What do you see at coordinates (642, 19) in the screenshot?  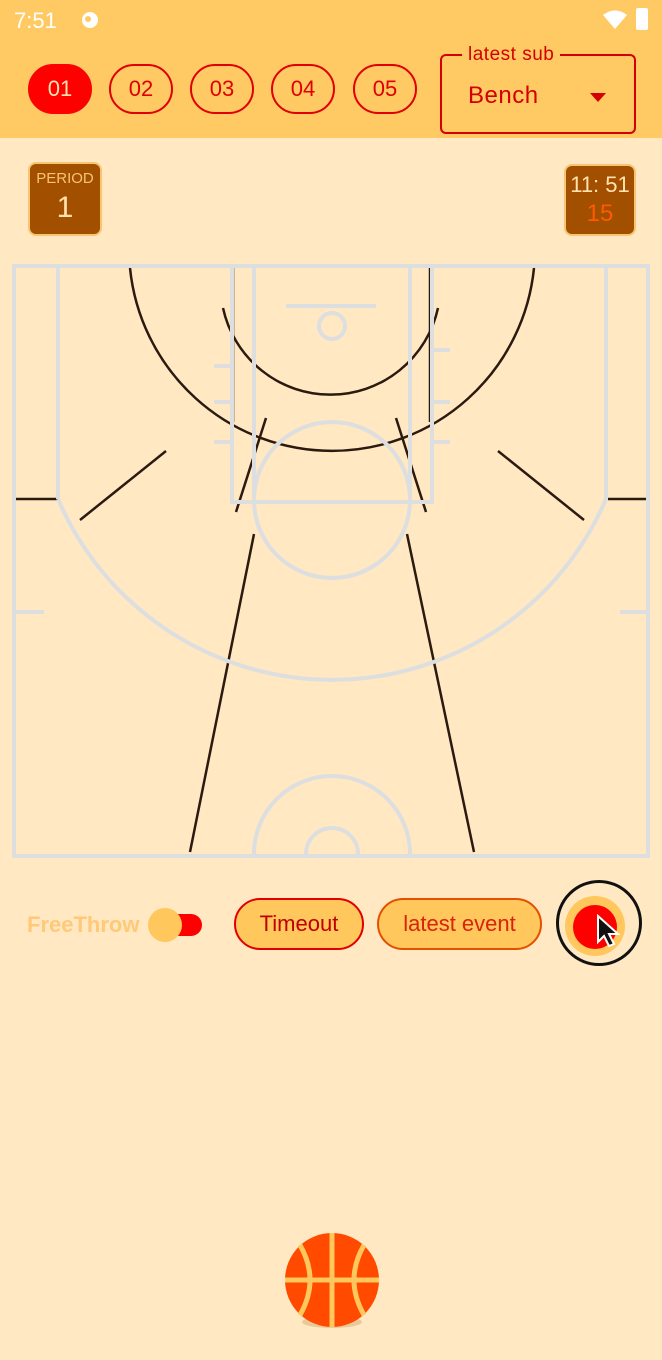 I see `battery-icon` at bounding box center [642, 19].